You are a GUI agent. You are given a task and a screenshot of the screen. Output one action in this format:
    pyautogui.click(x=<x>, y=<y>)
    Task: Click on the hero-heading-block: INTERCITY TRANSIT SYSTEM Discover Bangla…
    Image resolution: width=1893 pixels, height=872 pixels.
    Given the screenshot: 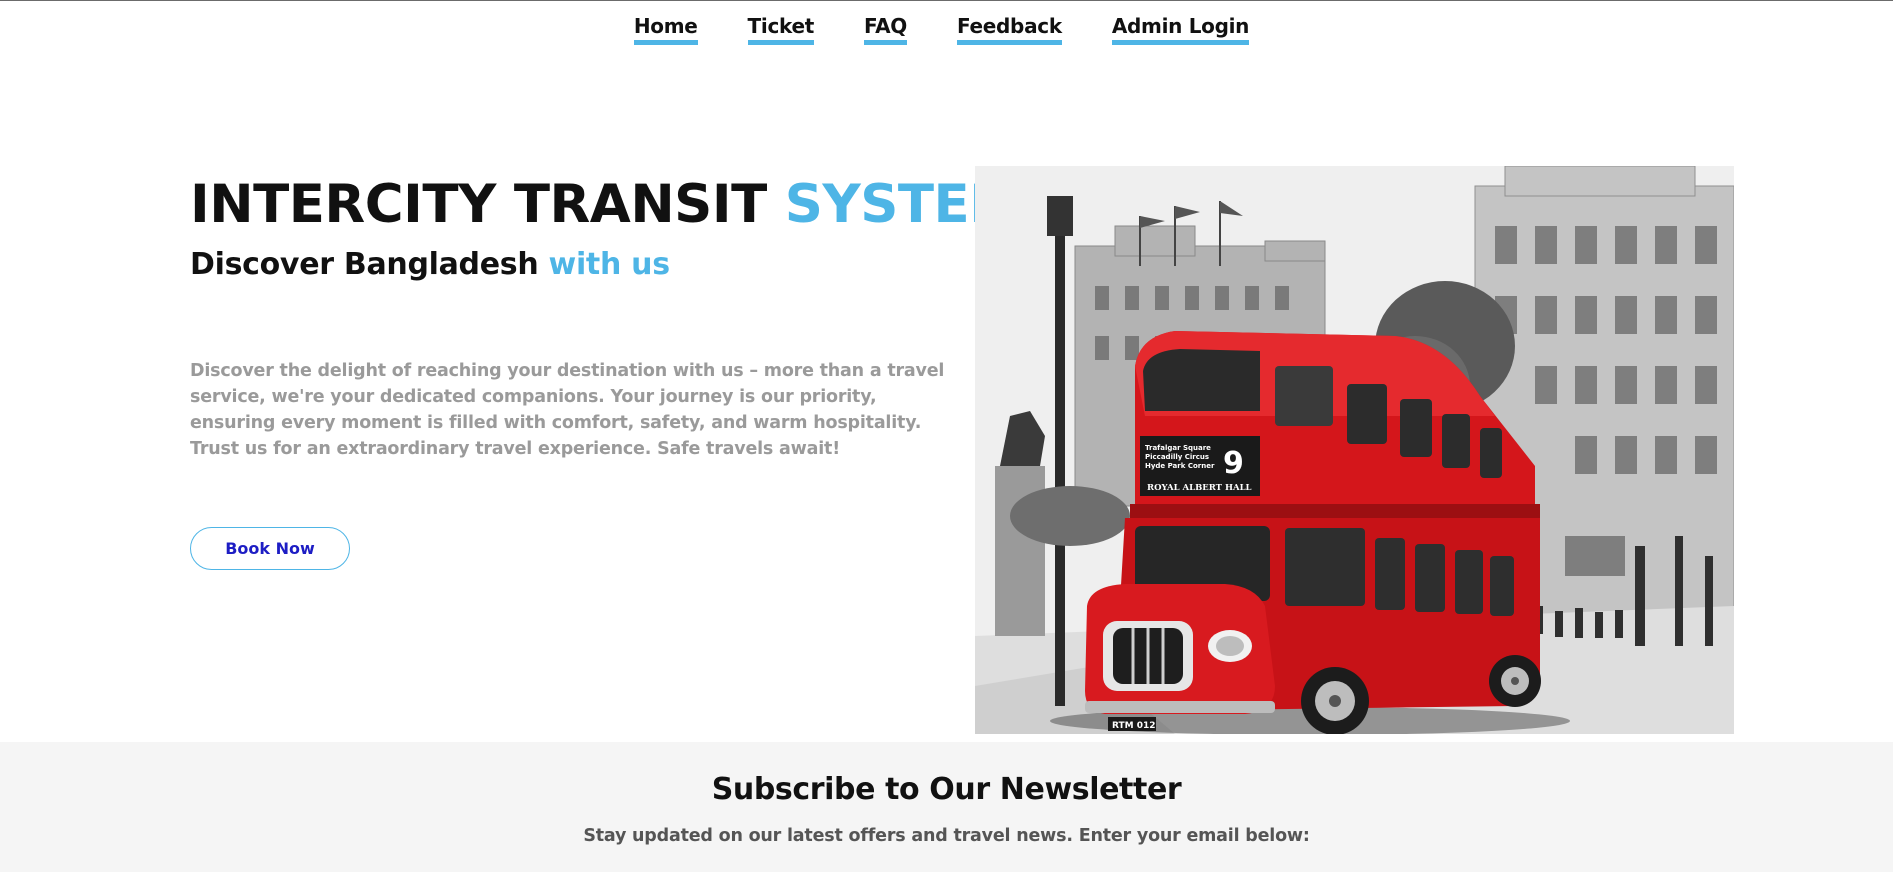 What is the action you would take?
    pyautogui.click(x=606, y=229)
    